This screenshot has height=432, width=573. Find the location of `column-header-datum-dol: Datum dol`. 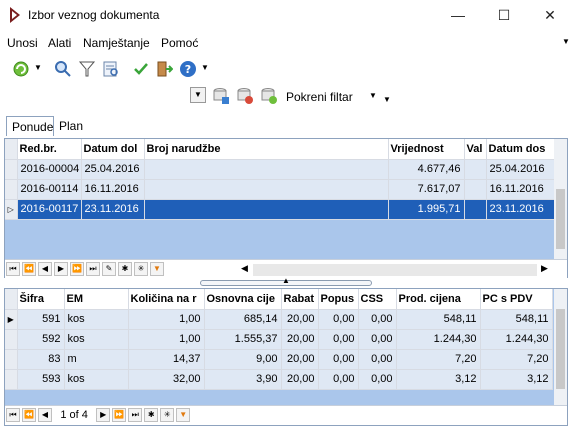

column-header-datum-dol: Datum dol is located at coordinates (113, 149).